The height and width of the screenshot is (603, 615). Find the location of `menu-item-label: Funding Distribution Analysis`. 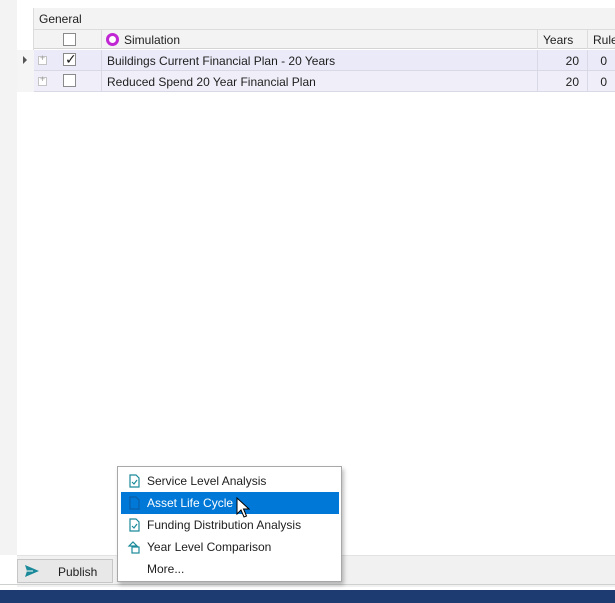

menu-item-label: Funding Distribution Analysis is located at coordinates (224, 525).